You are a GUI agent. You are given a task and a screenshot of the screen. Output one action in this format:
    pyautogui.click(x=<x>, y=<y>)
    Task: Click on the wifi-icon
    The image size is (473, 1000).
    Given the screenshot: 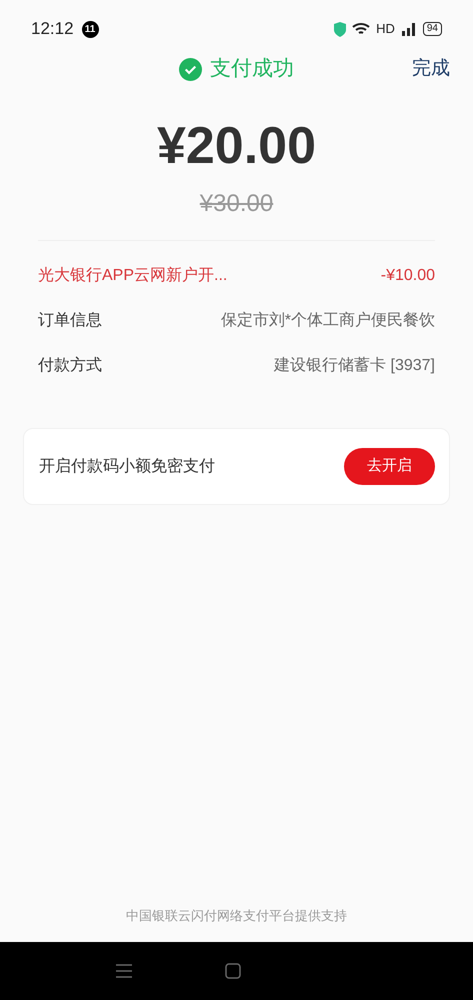 What is the action you would take?
    pyautogui.click(x=361, y=29)
    